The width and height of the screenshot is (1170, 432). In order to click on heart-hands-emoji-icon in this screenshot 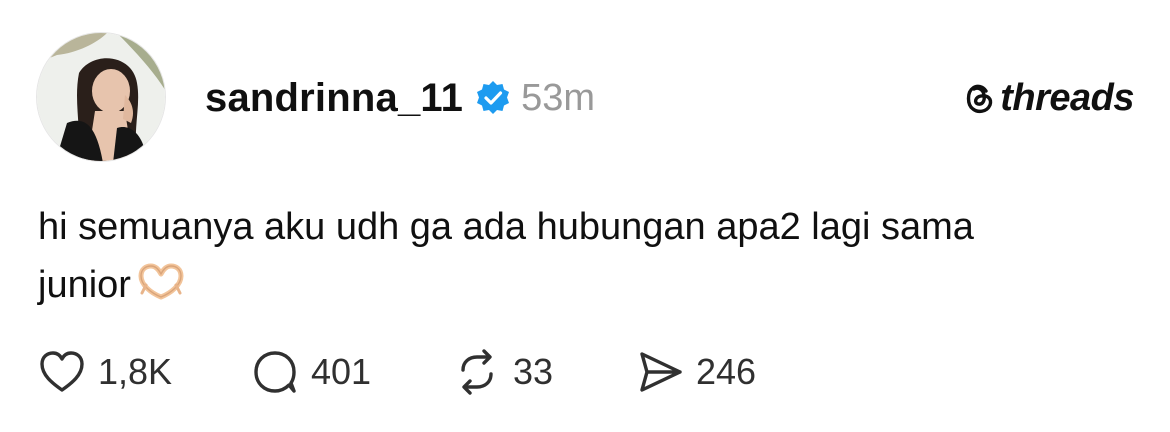, I will do `click(161, 282)`.